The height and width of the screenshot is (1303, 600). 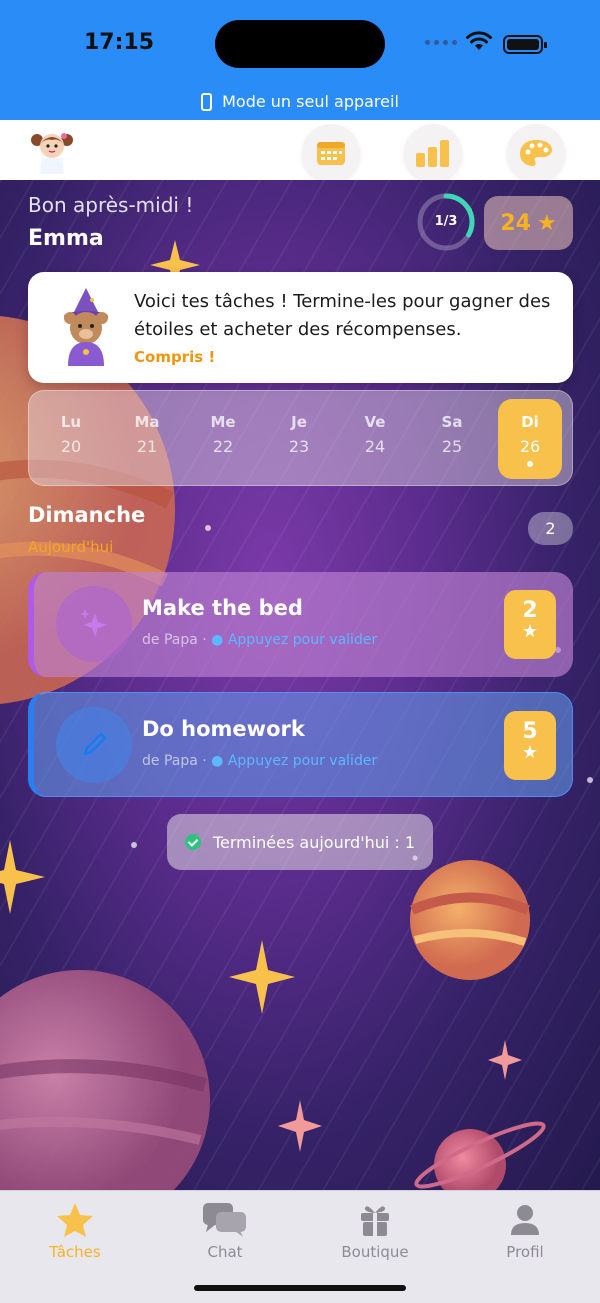 What do you see at coordinates (300, 1288) in the screenshot?
I see `home-indicator` at bounding box center [300, 1288].